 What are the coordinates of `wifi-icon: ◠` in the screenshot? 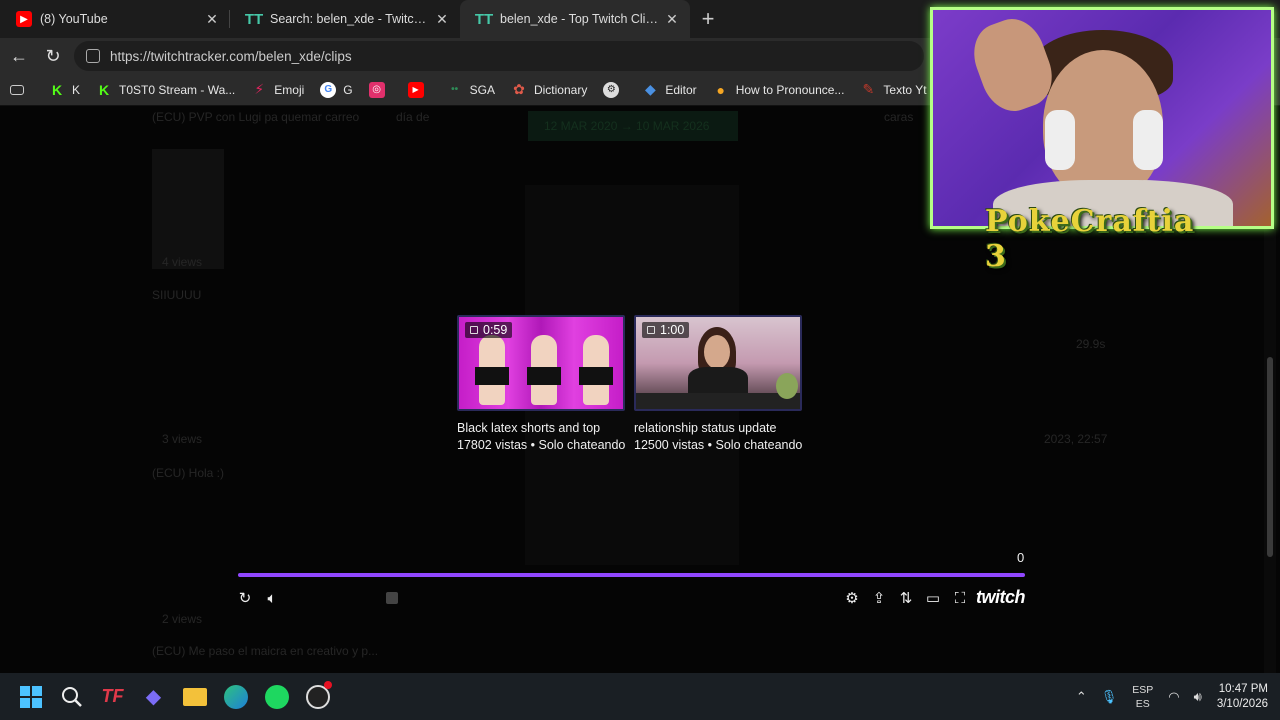 It's located at (1173, 697).